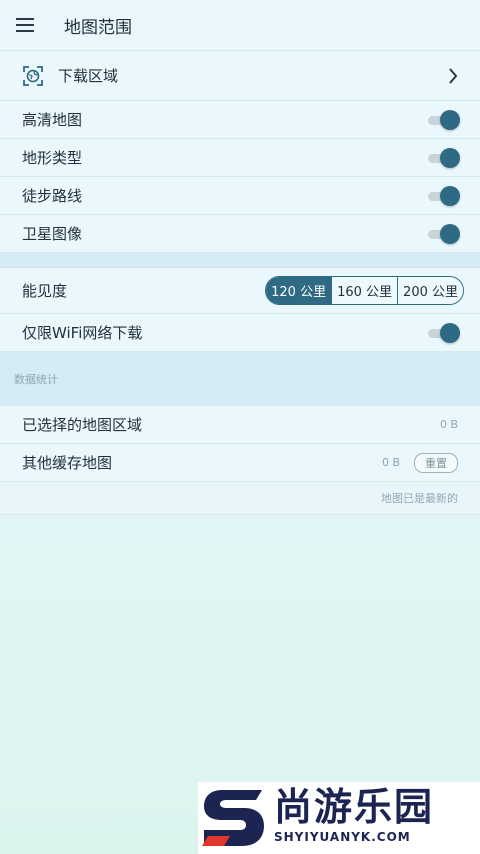 The image size is (480, 854). I want to click on section-divider, so click(240, 260).